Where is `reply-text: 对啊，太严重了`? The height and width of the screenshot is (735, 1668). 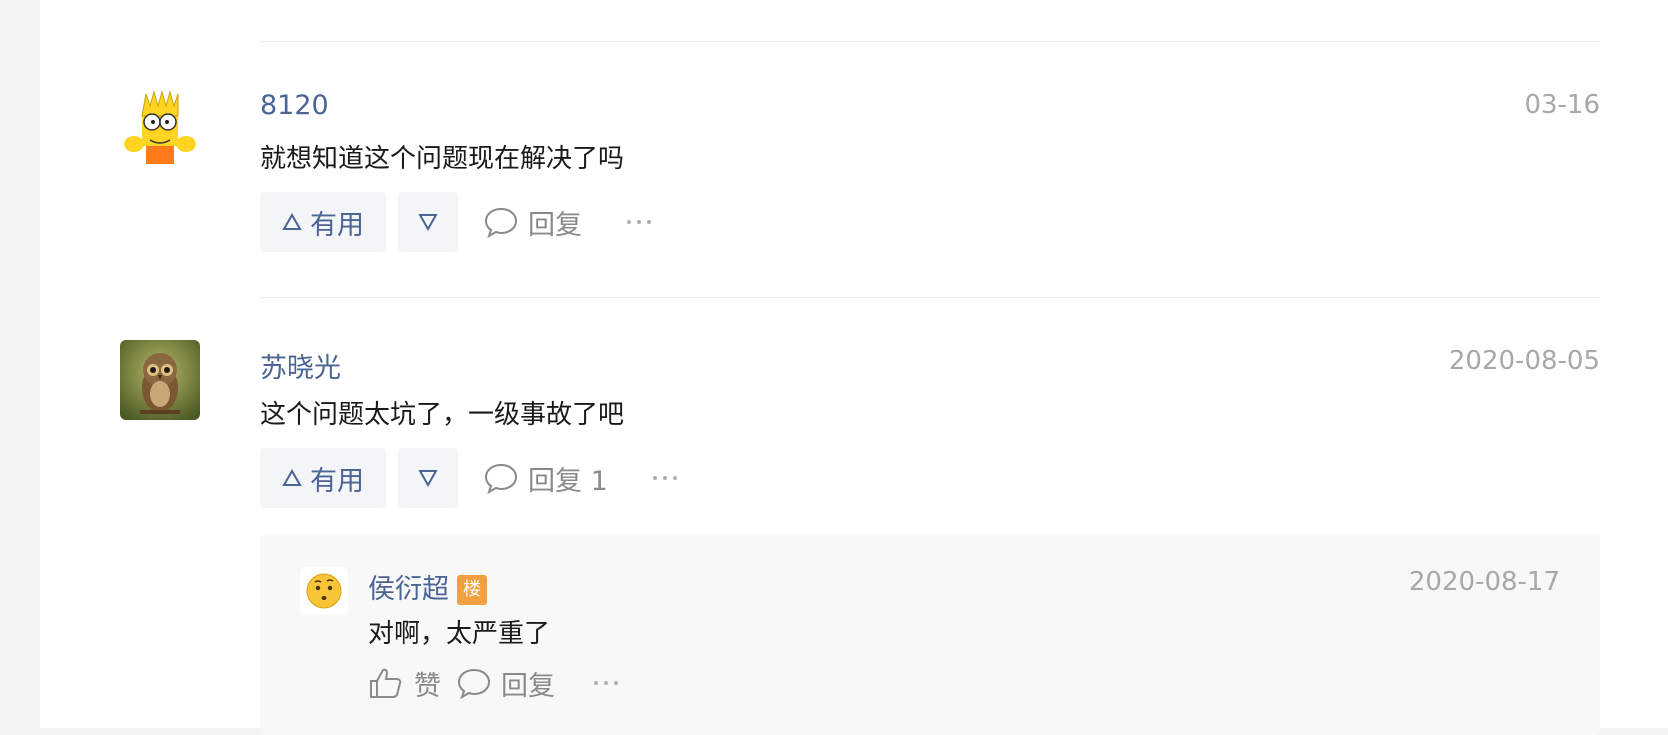 reply-text: 对啊，太严重了 is located at coordinates (459, 634).